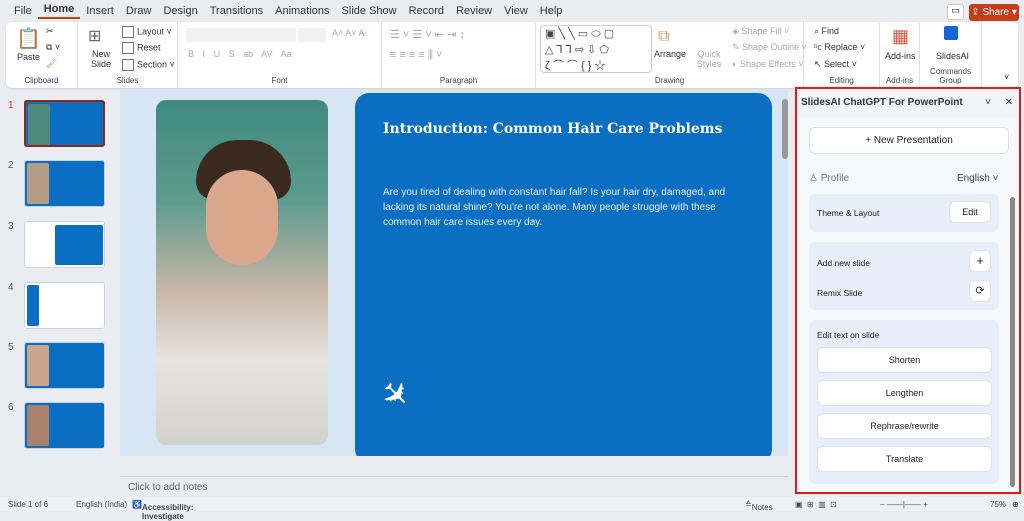 The image size is (1024, 521). What do you see at coordinates (141, 48) in the screenshot?
I see `reset-button: Reset` at bounding box center [141, 48].